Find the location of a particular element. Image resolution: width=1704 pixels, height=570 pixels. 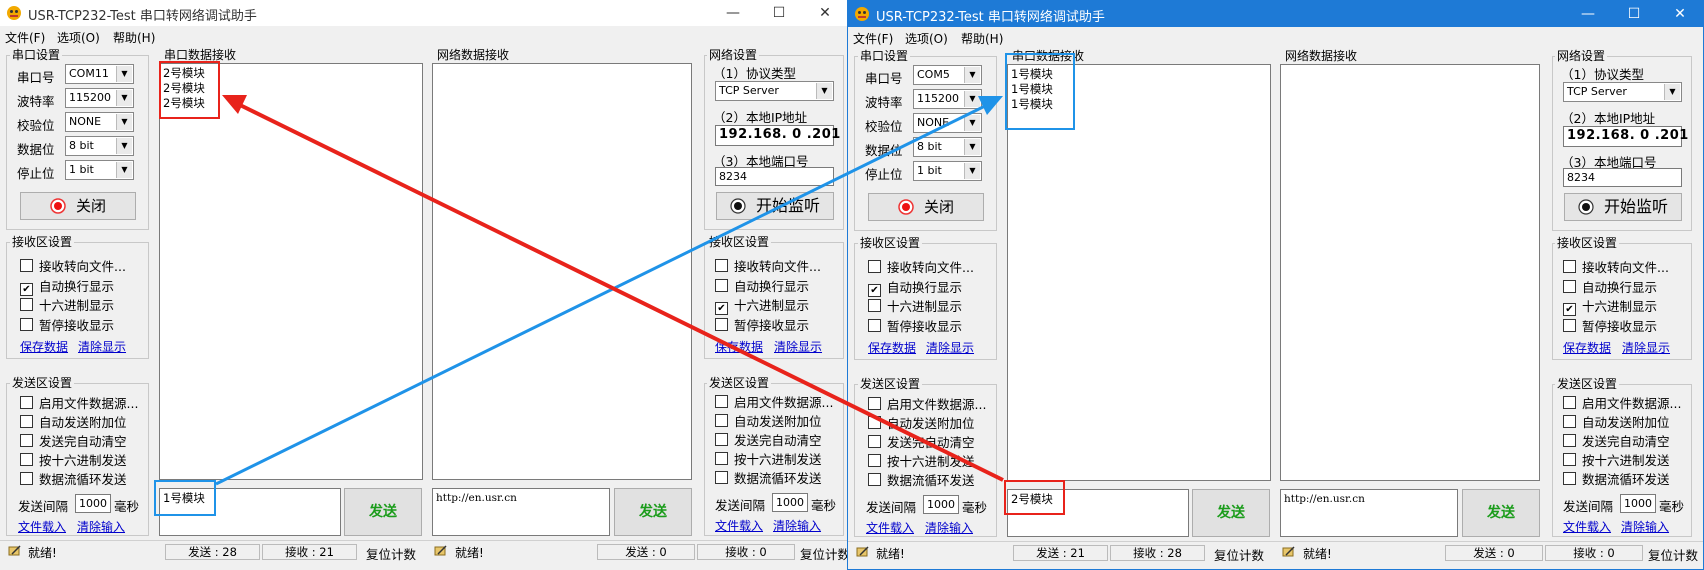

minimize-icon: — is located at coordinates (1588, 14).